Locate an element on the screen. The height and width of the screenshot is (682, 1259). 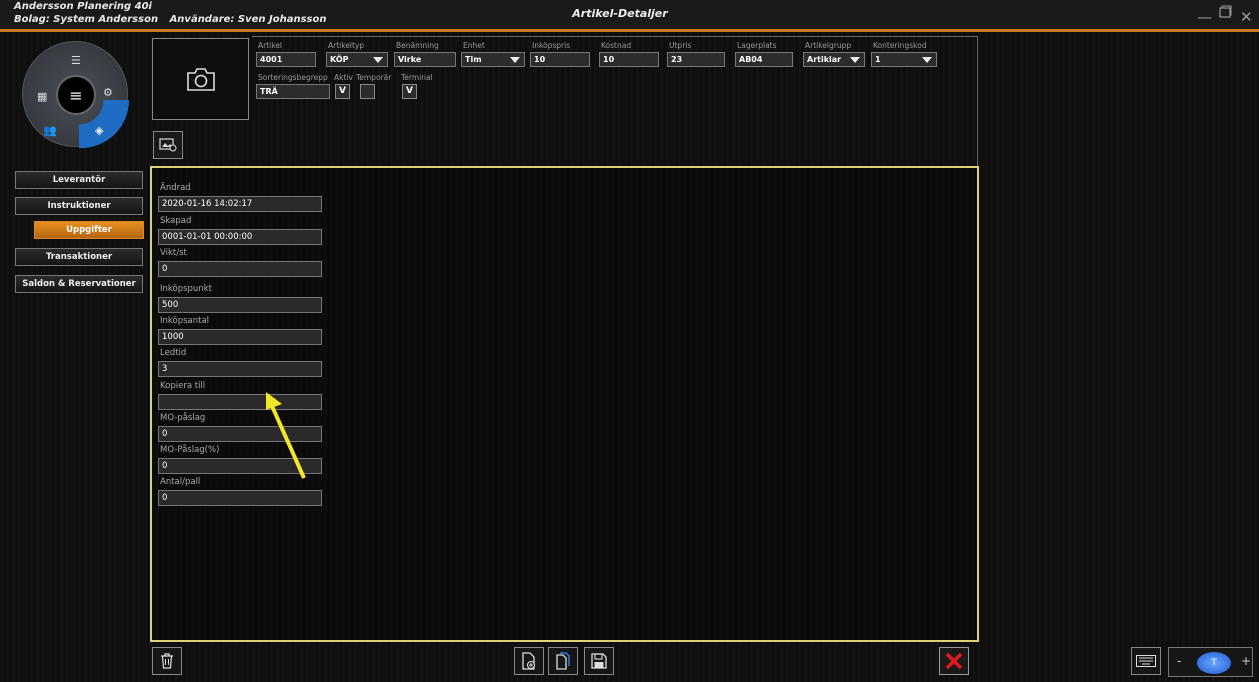
image-settings-icon is located at coordinates (168, 145).